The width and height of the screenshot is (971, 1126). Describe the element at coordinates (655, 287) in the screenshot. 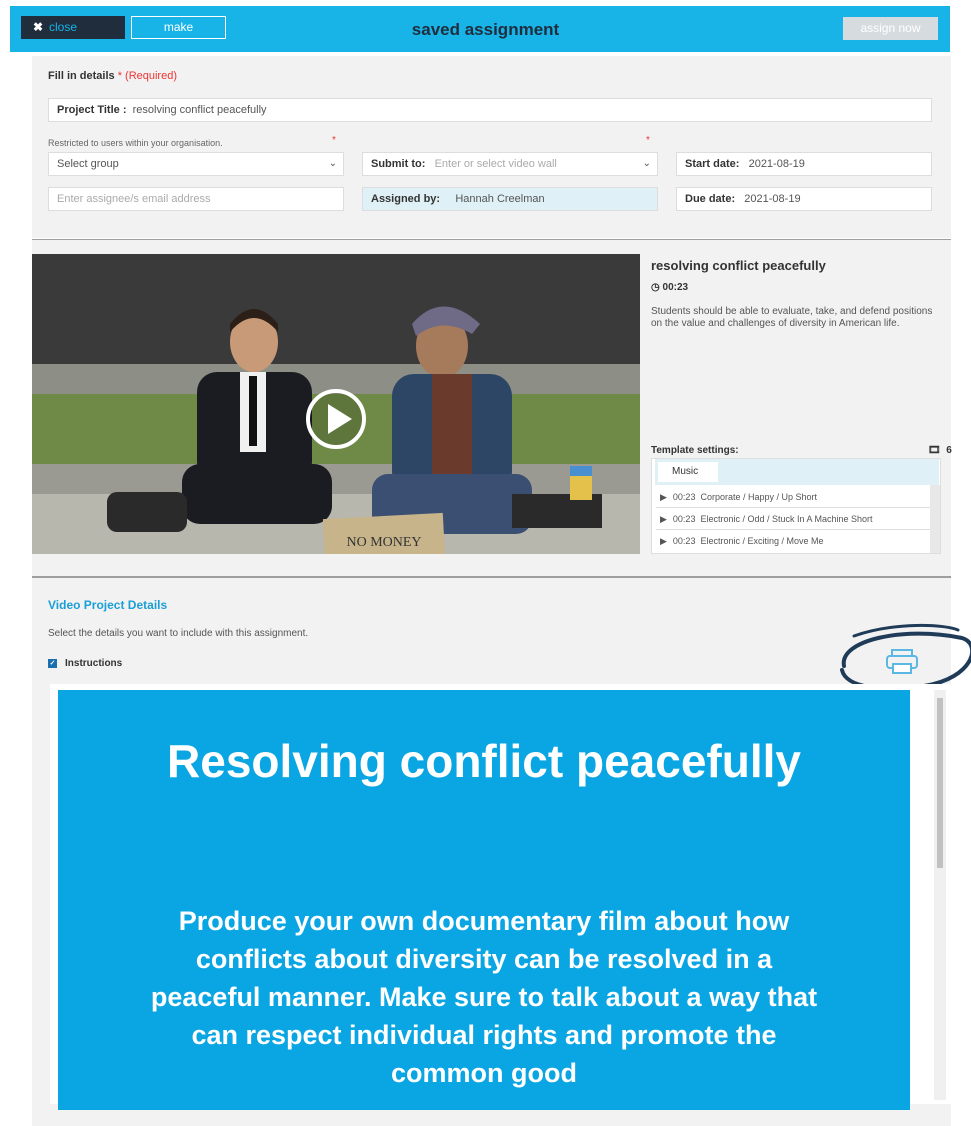

I see `clock-icon: ◷` at that location.